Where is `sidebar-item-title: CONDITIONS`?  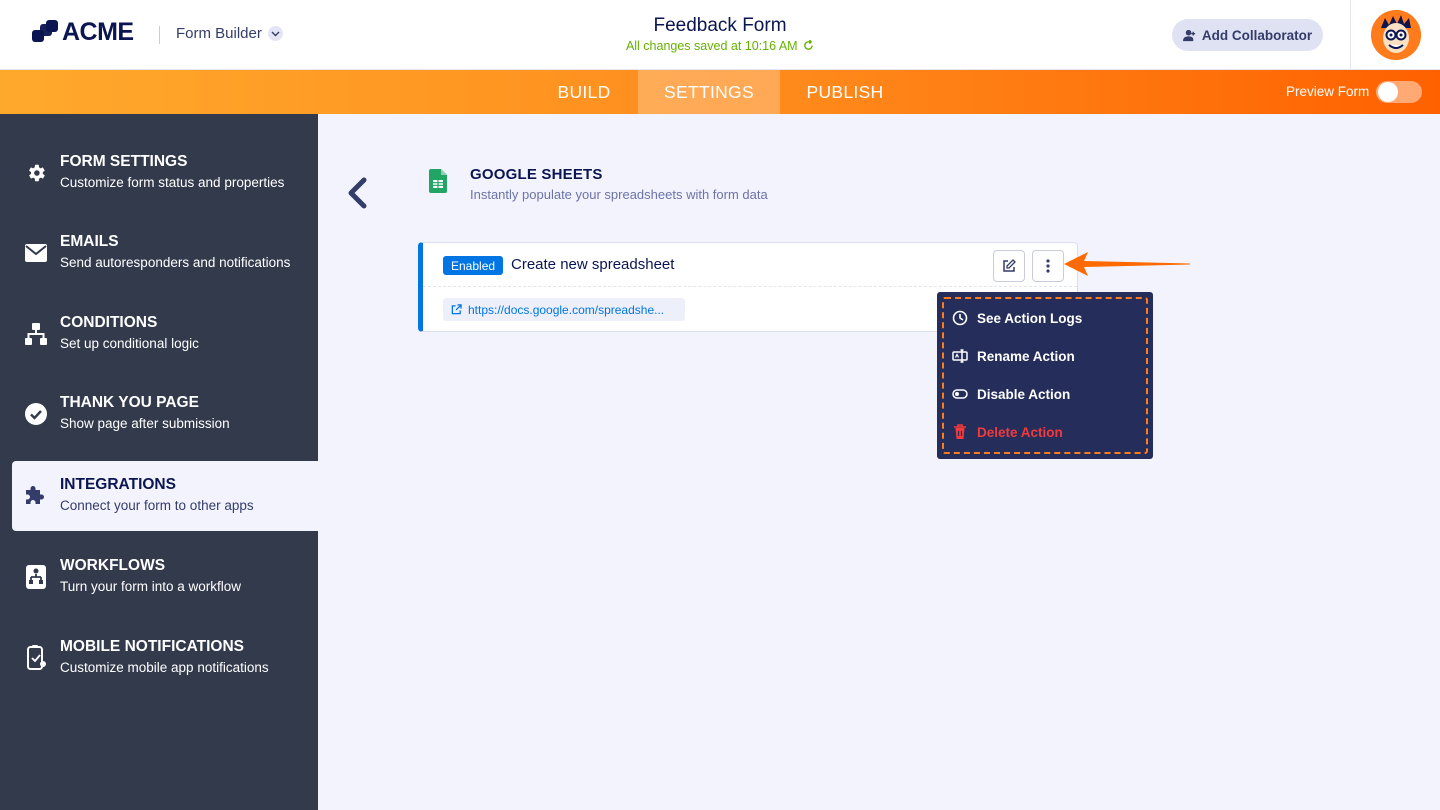 sidebar-item-title: CONDITIONS is located at coordinates (109, 322).